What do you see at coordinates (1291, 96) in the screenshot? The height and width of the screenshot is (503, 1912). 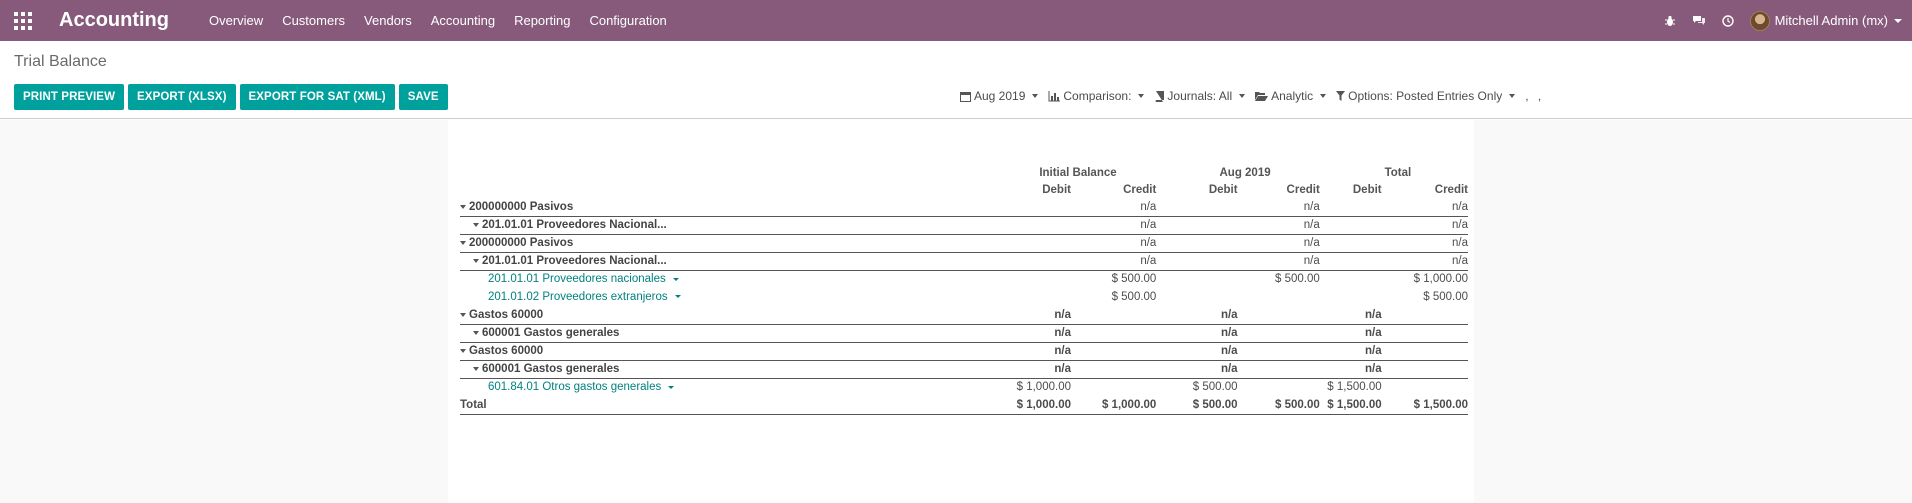 I see `analytic-filter: Analytic` at bounding box center [1291, 96].